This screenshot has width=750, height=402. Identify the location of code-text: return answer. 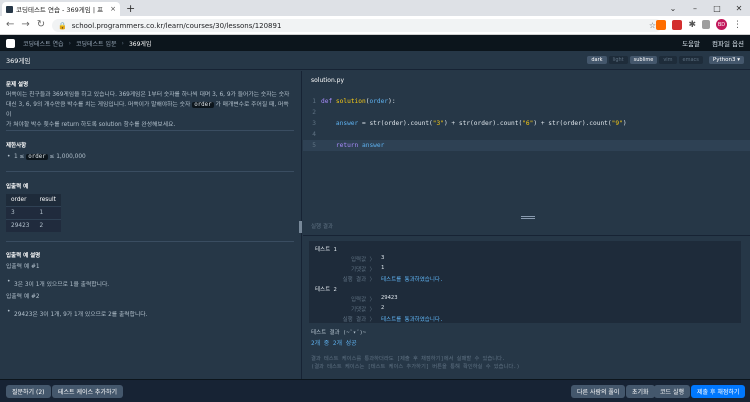
(352, 145).